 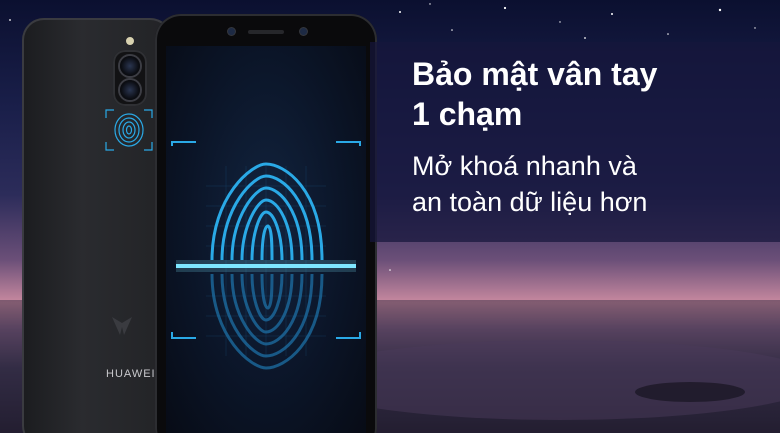 I want to click on subheadline-line: an toàn dữ liệu hơn, so click(x=530, y=202).